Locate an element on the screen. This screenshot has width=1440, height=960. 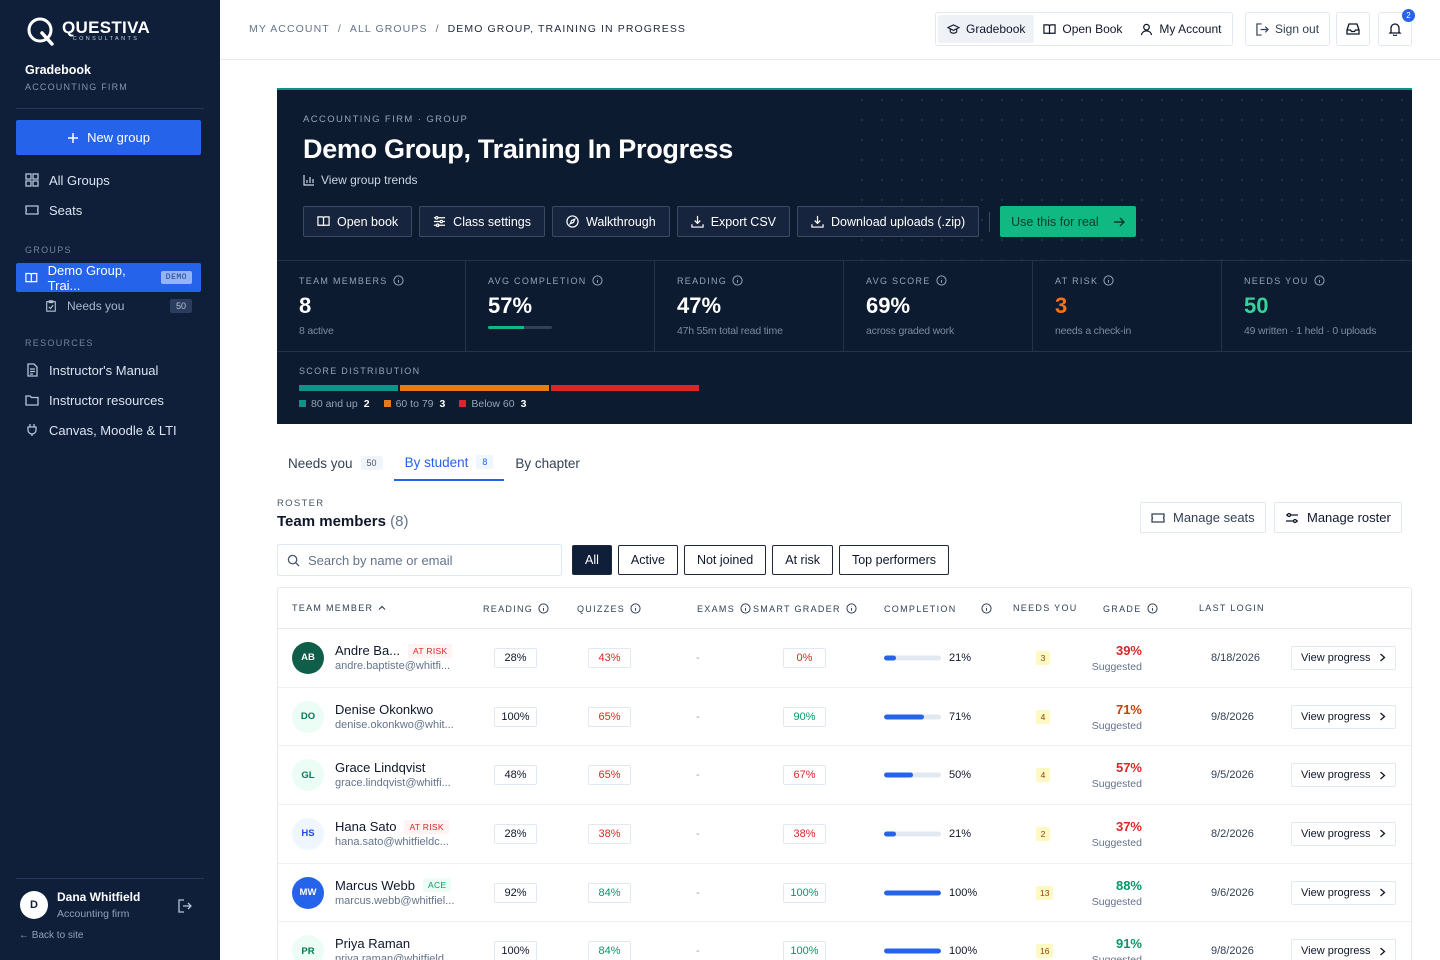
inbox-button is located at coordinates (1353, 29).